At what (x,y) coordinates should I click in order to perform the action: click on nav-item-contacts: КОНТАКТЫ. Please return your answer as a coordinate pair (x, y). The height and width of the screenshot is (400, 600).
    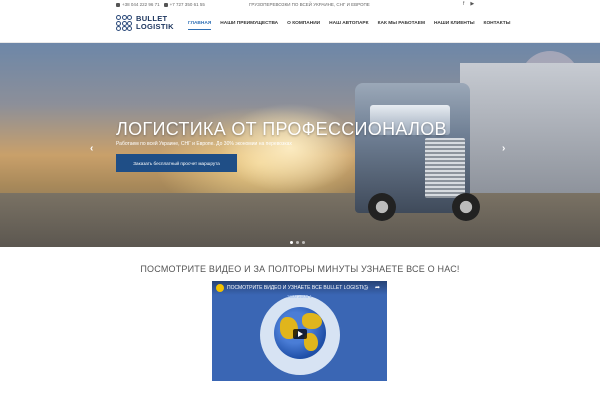
    Looking at the image, I should click on (497, 25).